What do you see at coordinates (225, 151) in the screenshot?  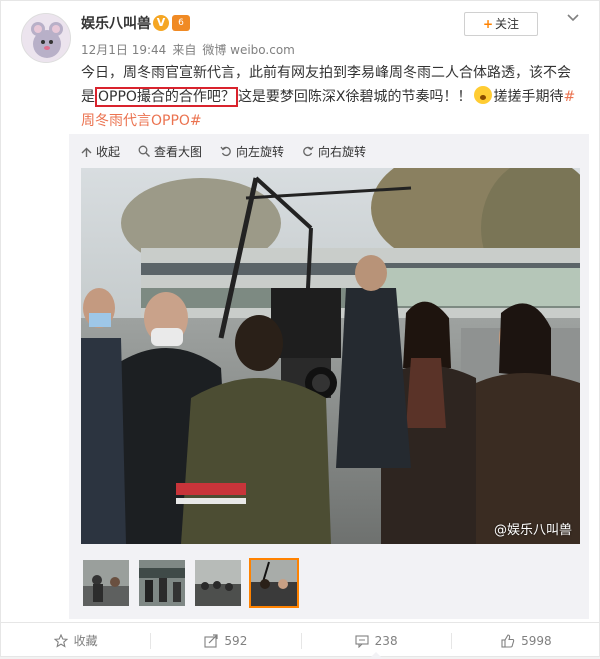 I see `rotate-left-icon` at bounding box center [225, 151].